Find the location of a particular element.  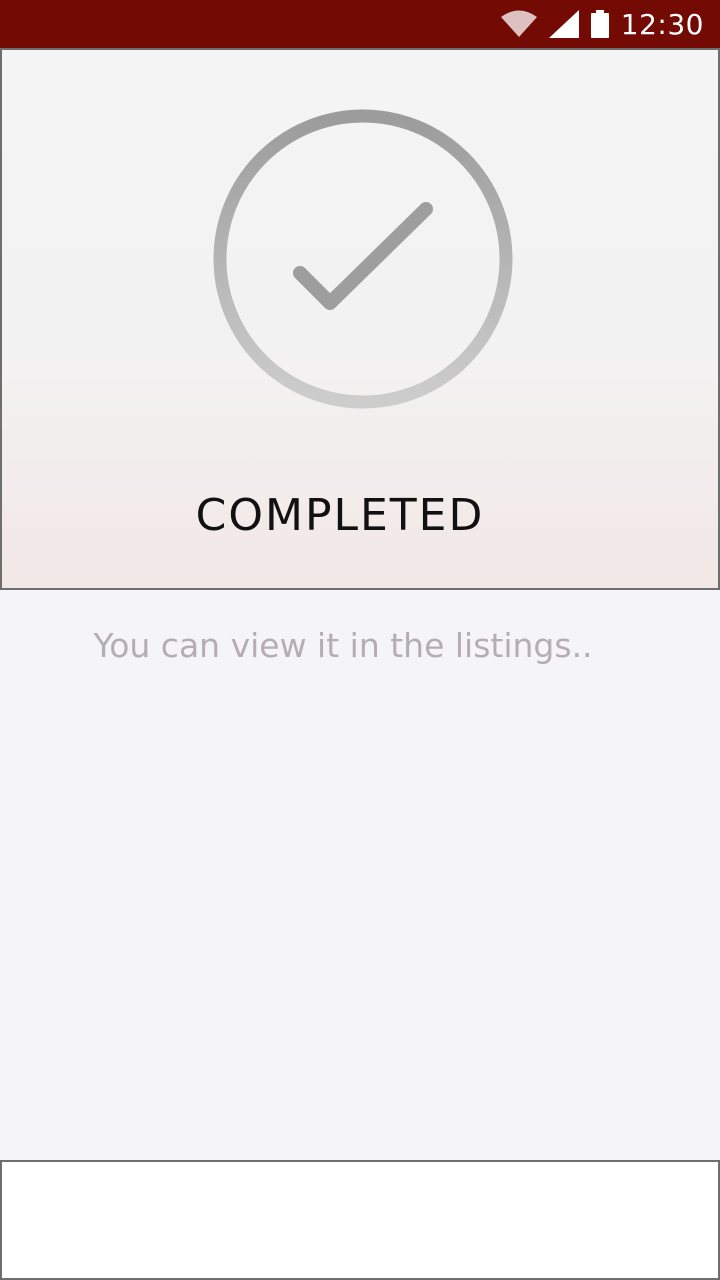

status-time: 12:30 is located at coordinates (662, 24).